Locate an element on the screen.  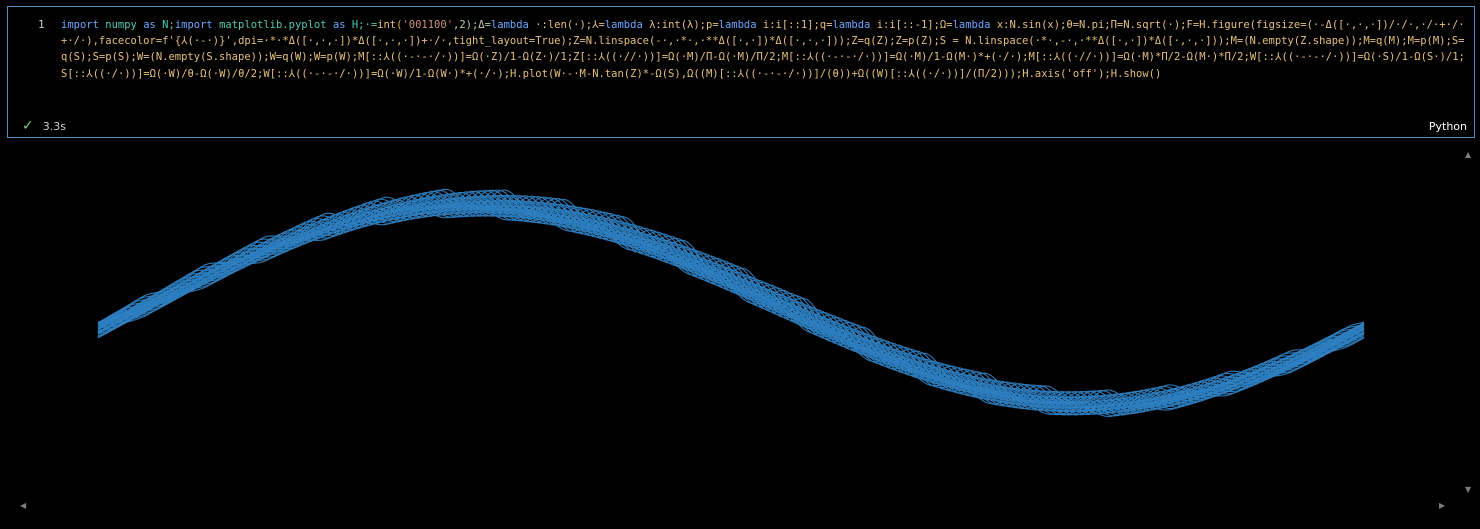
code-token: numpy is located at coordinates (121, 25).